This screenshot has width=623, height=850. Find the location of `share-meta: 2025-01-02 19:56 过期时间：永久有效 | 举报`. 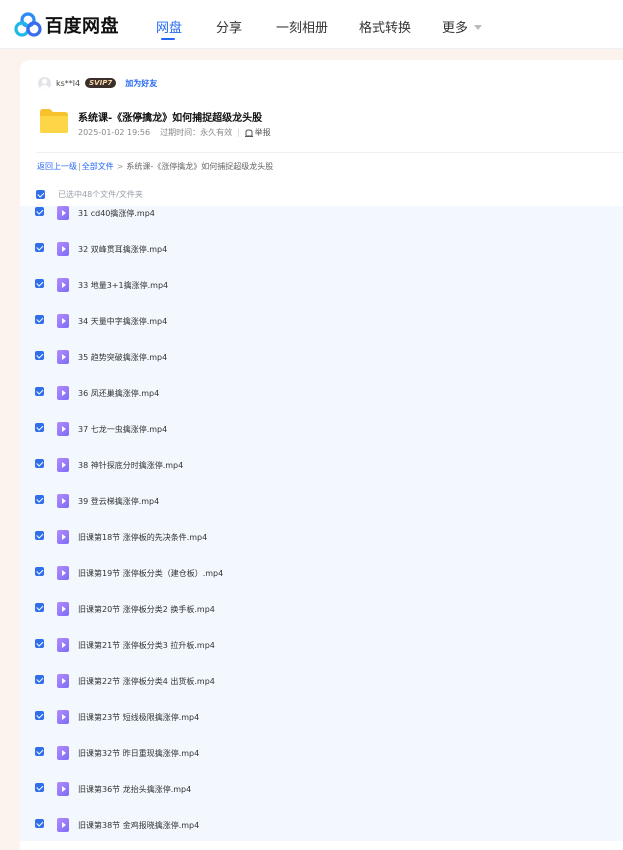

share-meta: 2025-01-02 19:56 过期时间：永久有效 | 举报 is located at coordinates (174, 132).